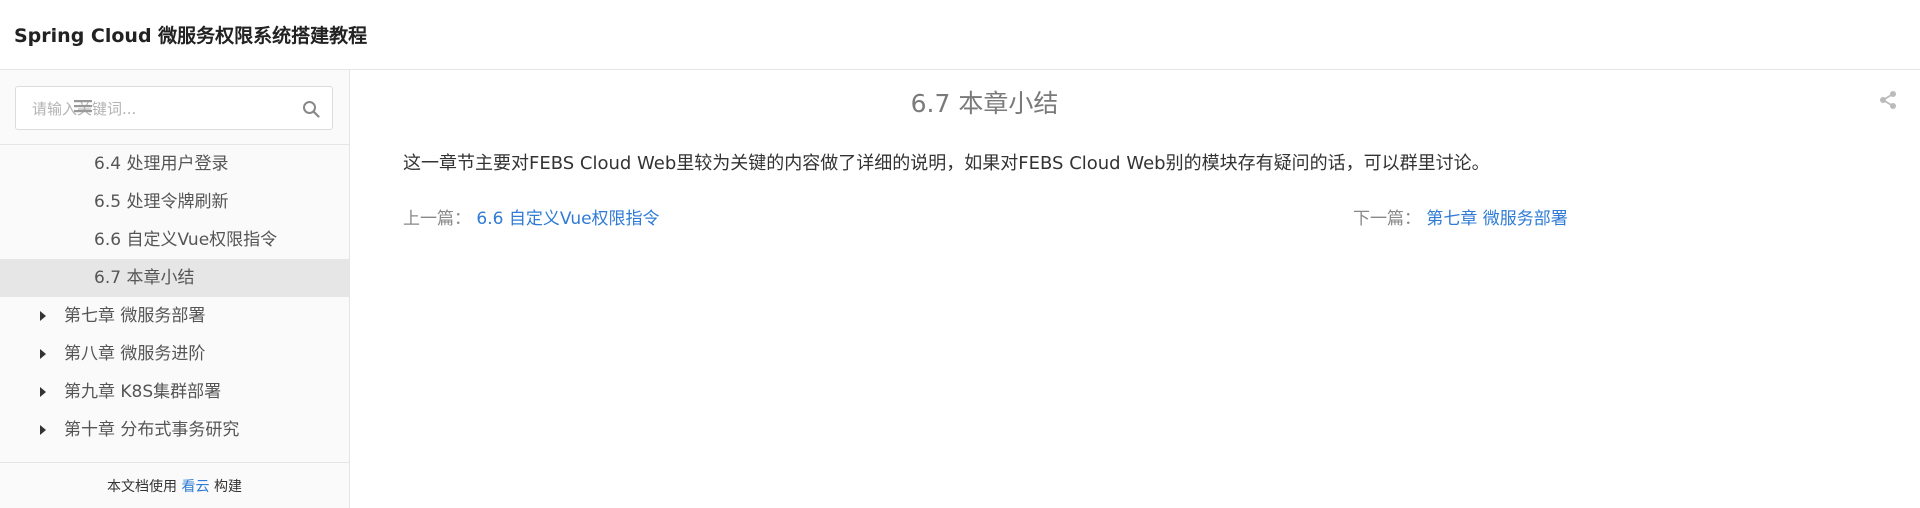  Describe the element at coordinates (227, 487) in the screenshot. I see `footer-suffix: 构建` at that location.